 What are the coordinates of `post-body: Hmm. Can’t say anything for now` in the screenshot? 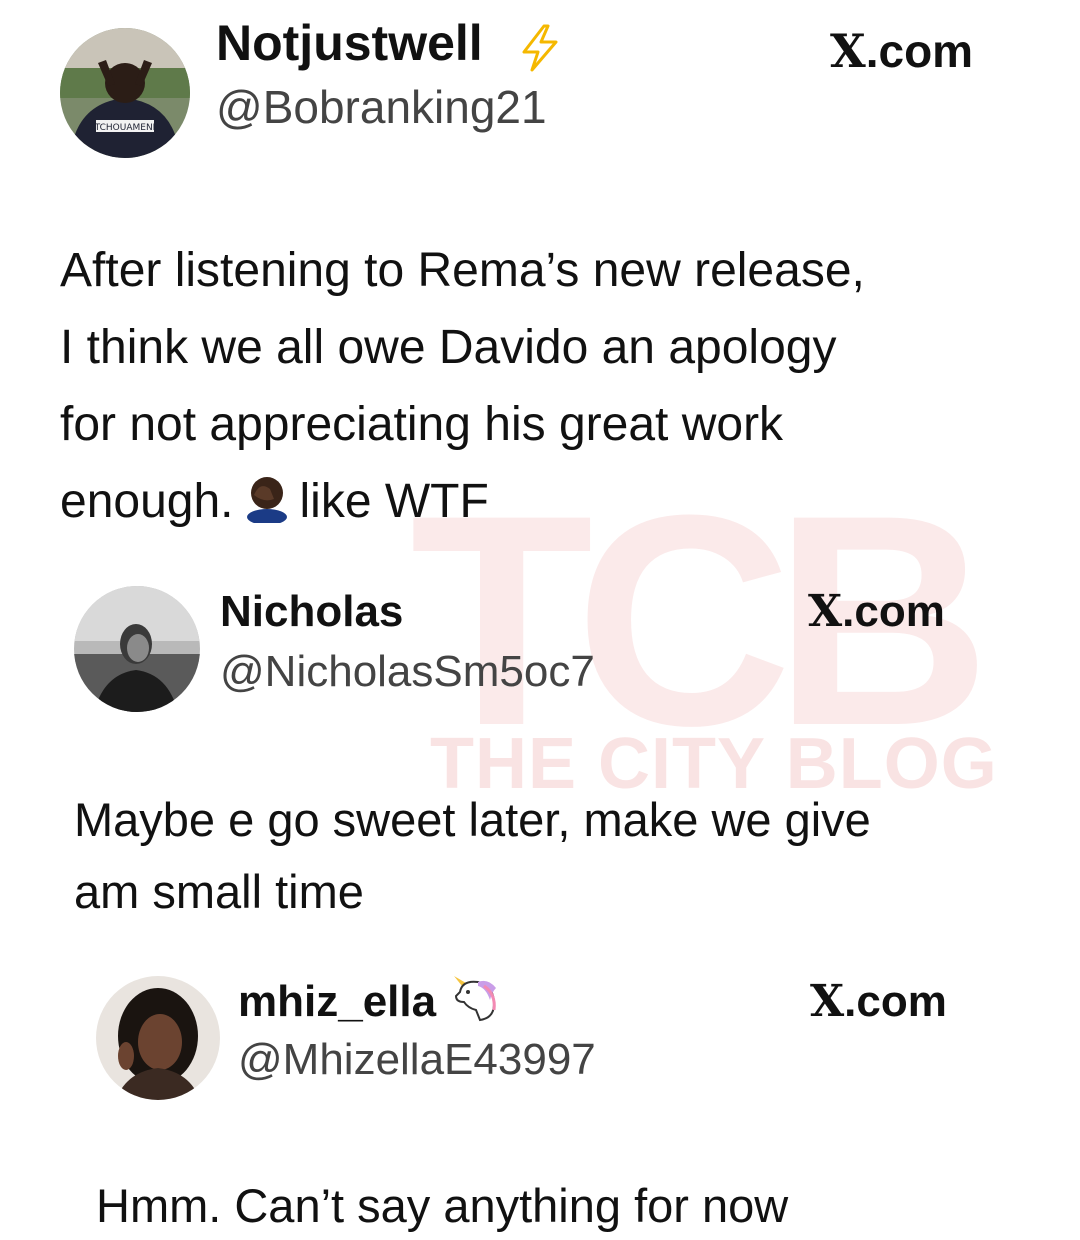 It's located at (442, 1206).